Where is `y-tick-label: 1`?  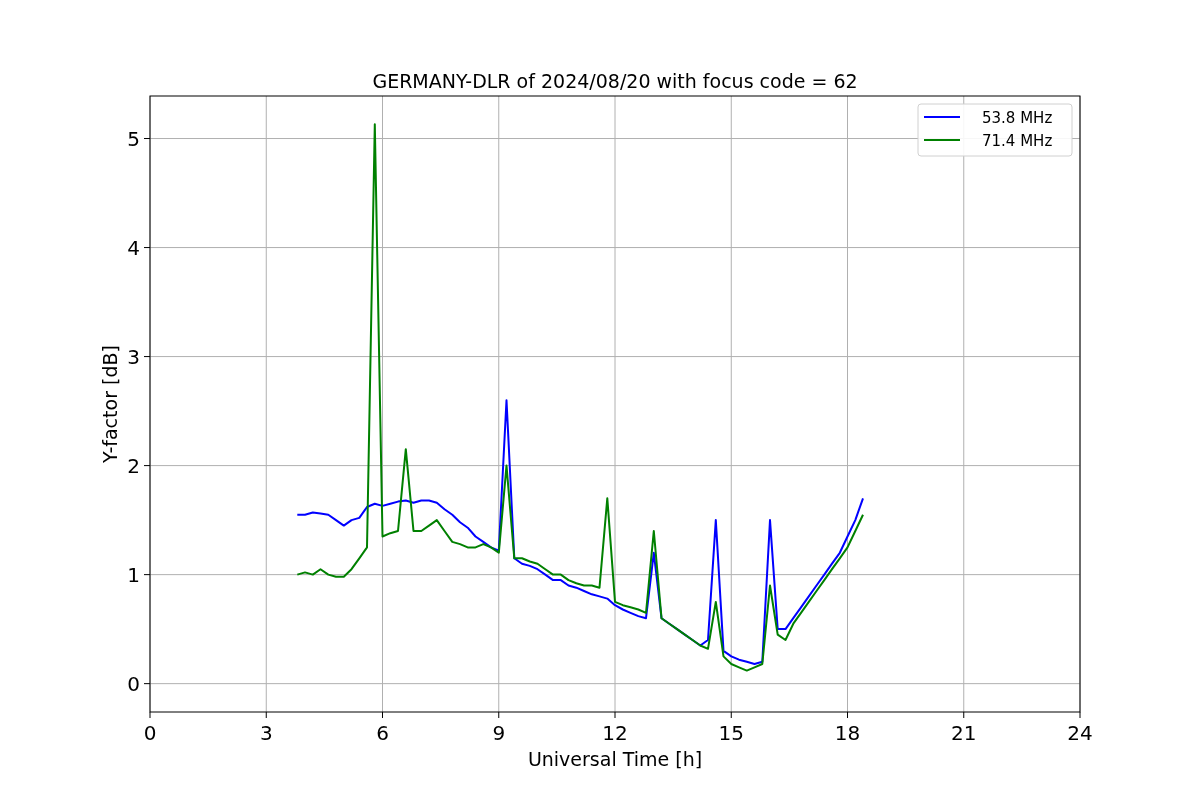
y-tick-label: 1 is located at coordinates (133, 574).